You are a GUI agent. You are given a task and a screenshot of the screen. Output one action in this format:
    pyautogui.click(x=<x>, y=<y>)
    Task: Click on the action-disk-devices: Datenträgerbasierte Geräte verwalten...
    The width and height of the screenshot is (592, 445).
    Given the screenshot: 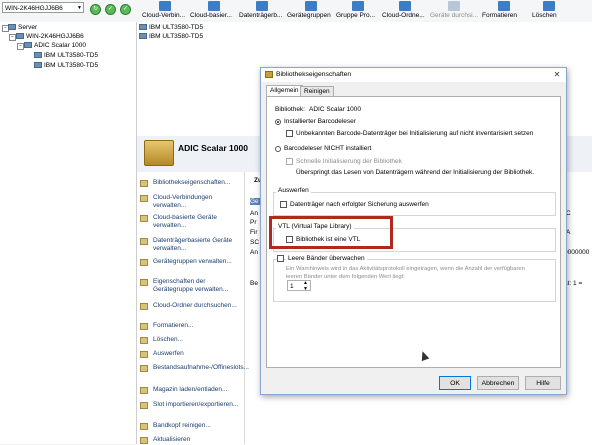 What is the action you would take?
    pyautogui.click(x=190, y=245)
    